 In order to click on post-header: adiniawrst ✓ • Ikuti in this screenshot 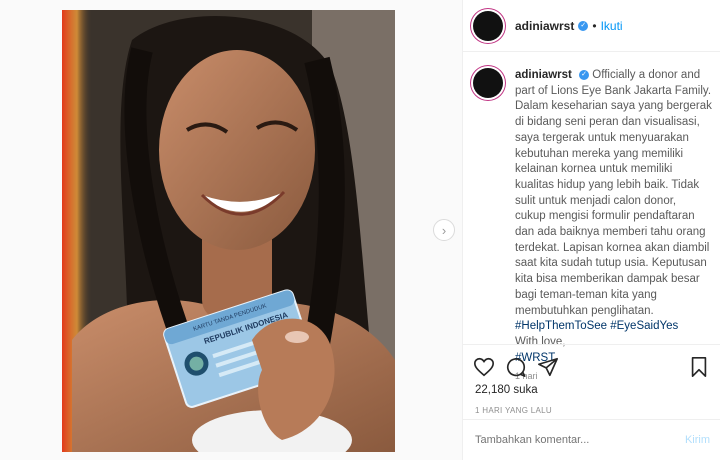, I will do `click(591, 26)`.